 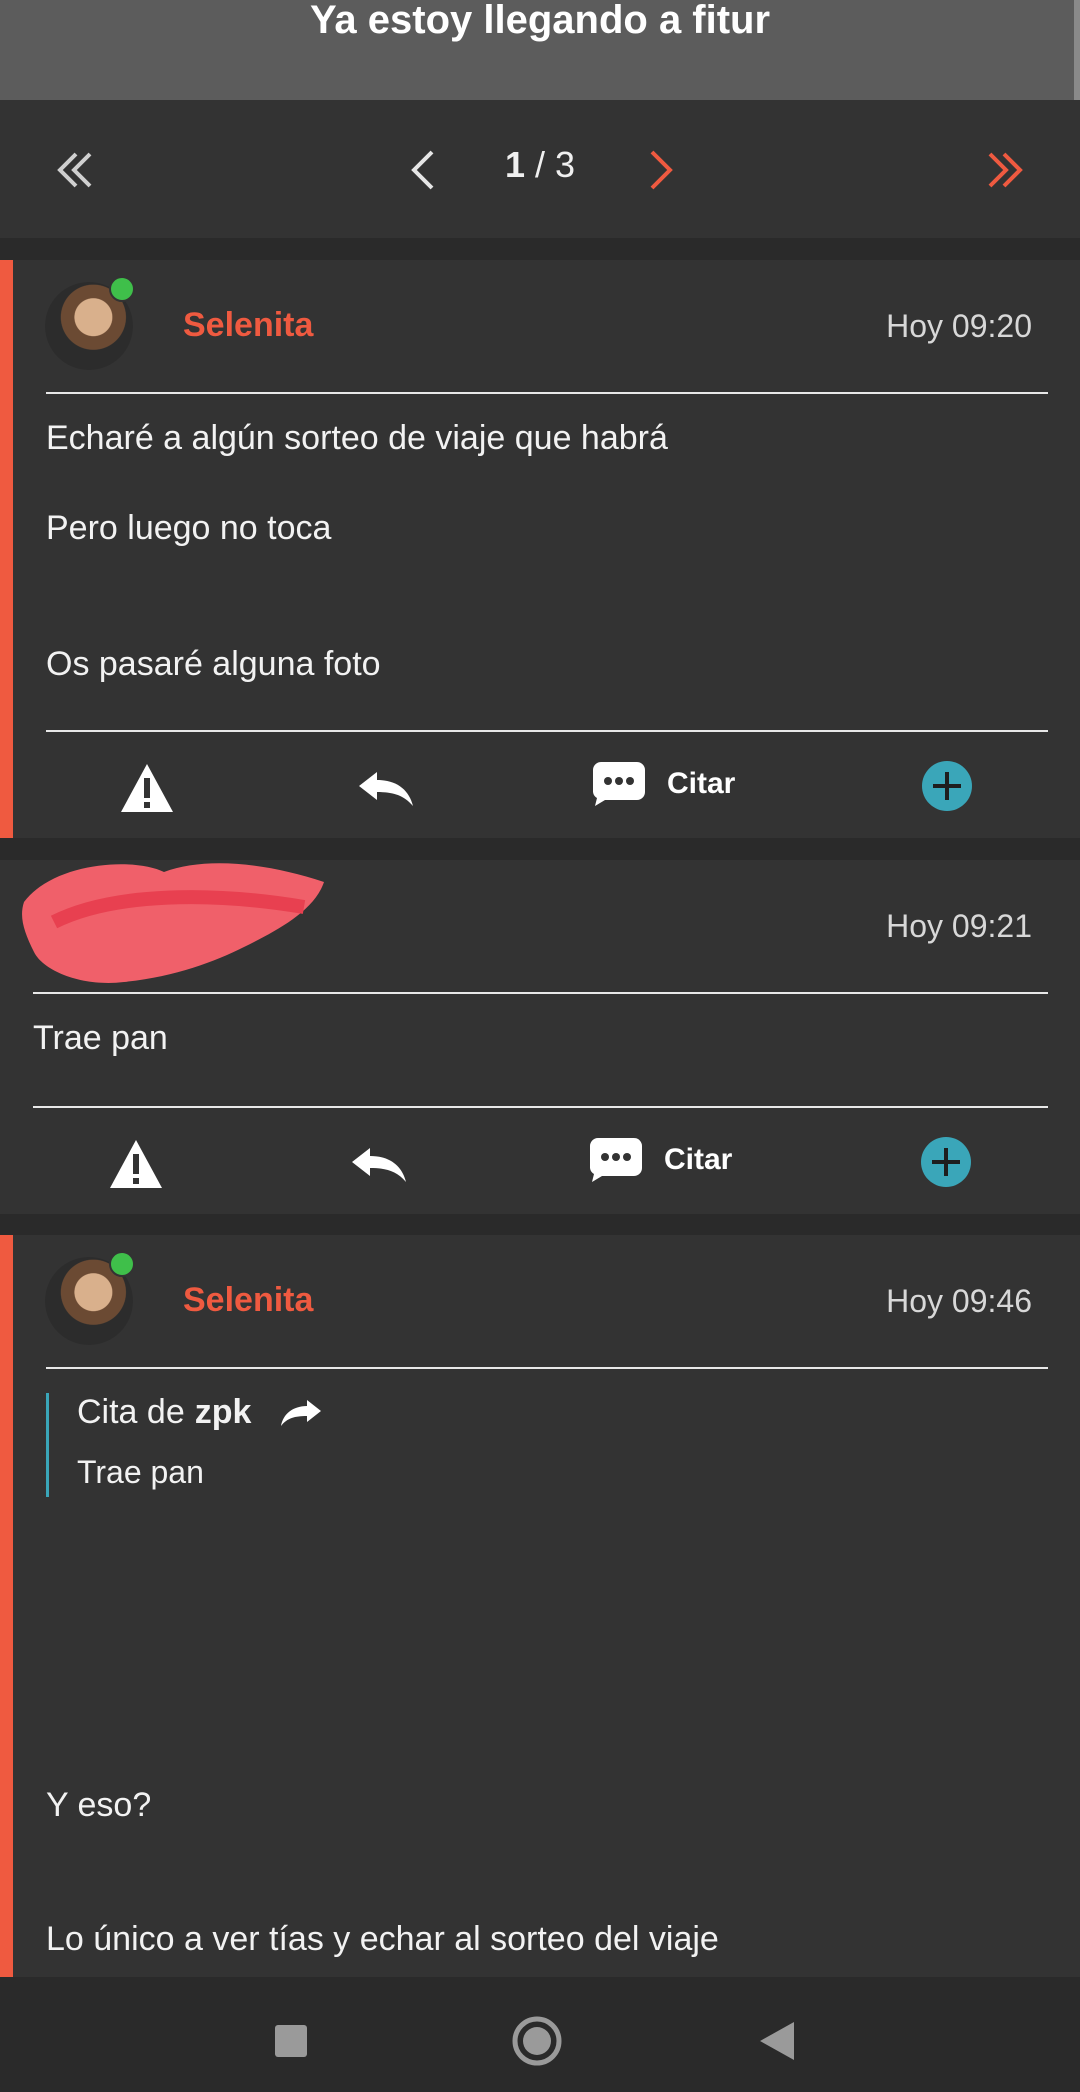 What do you see at coordinates (291, 2041) in the screenshot?
I see `square-icon` at bounding box center [291, 2041].